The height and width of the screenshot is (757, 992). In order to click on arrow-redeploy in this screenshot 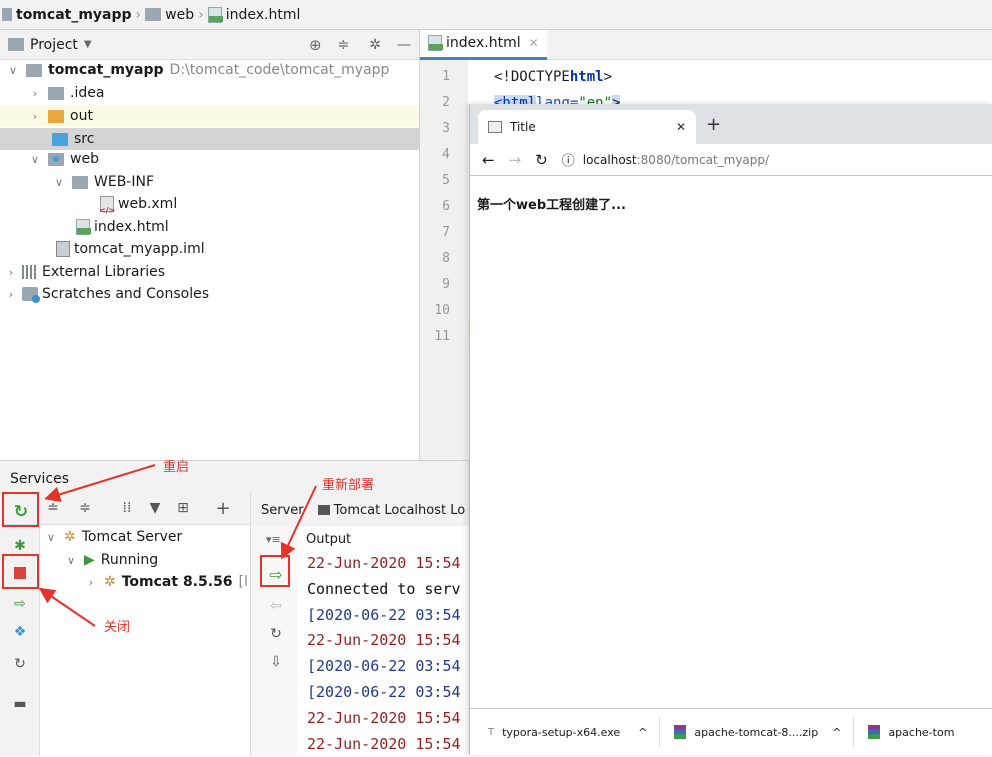, I will do `click(298, 522)`.